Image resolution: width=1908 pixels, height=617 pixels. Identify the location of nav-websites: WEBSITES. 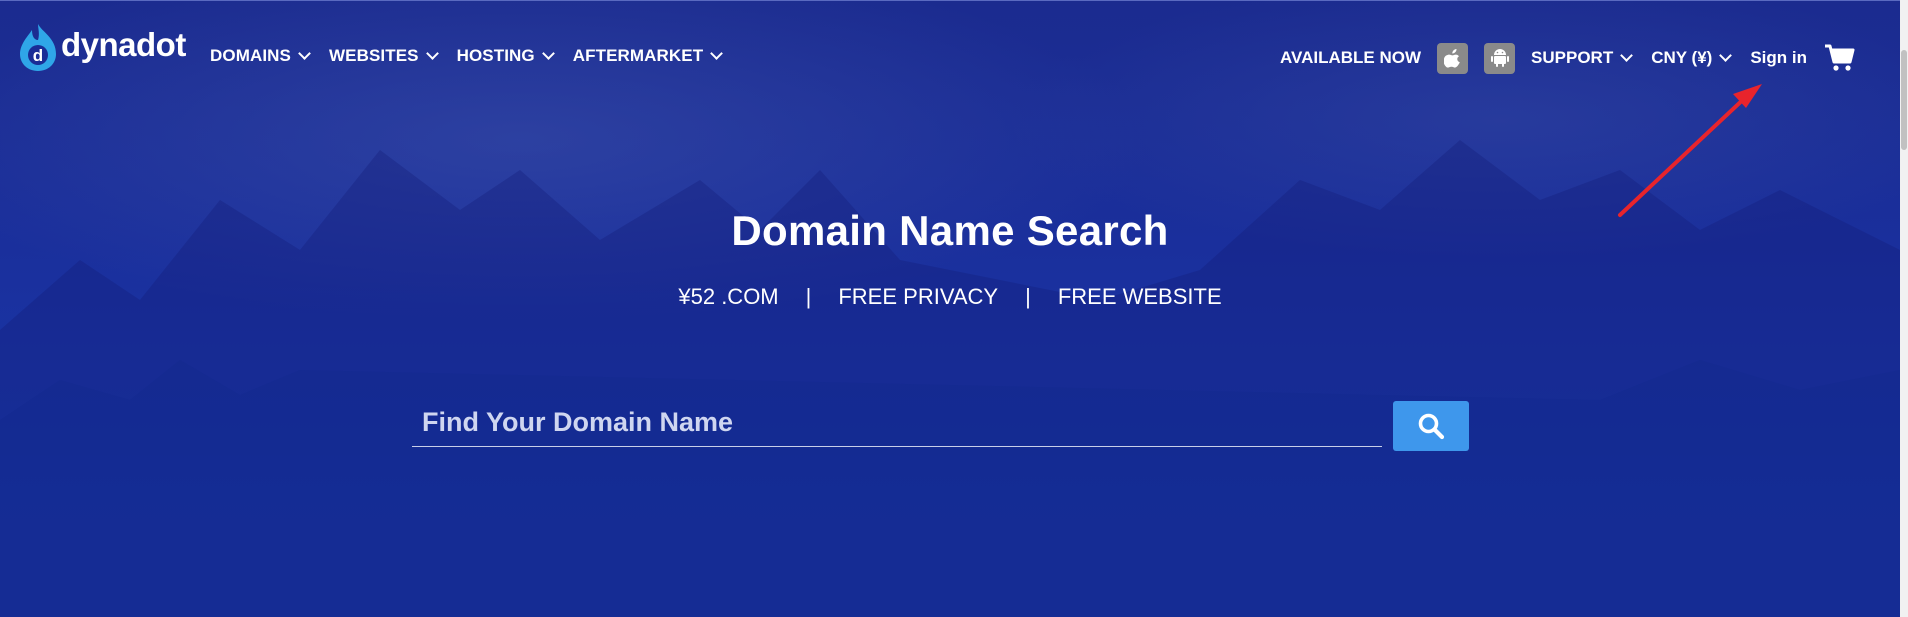
(383, 56).